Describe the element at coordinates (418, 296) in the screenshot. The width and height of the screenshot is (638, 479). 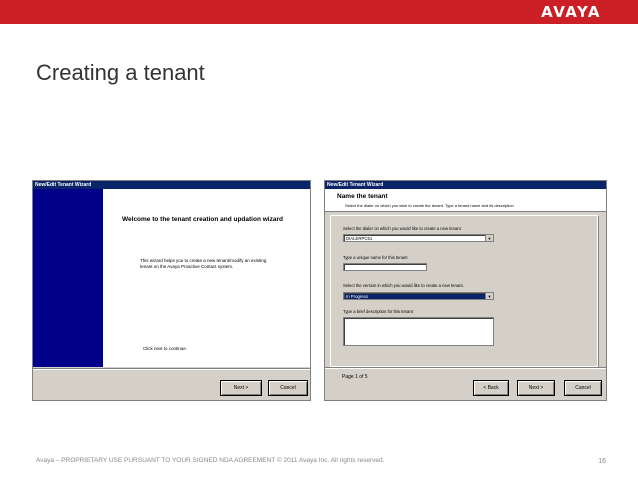
I see `version-select: In Progress ▼` at that location.